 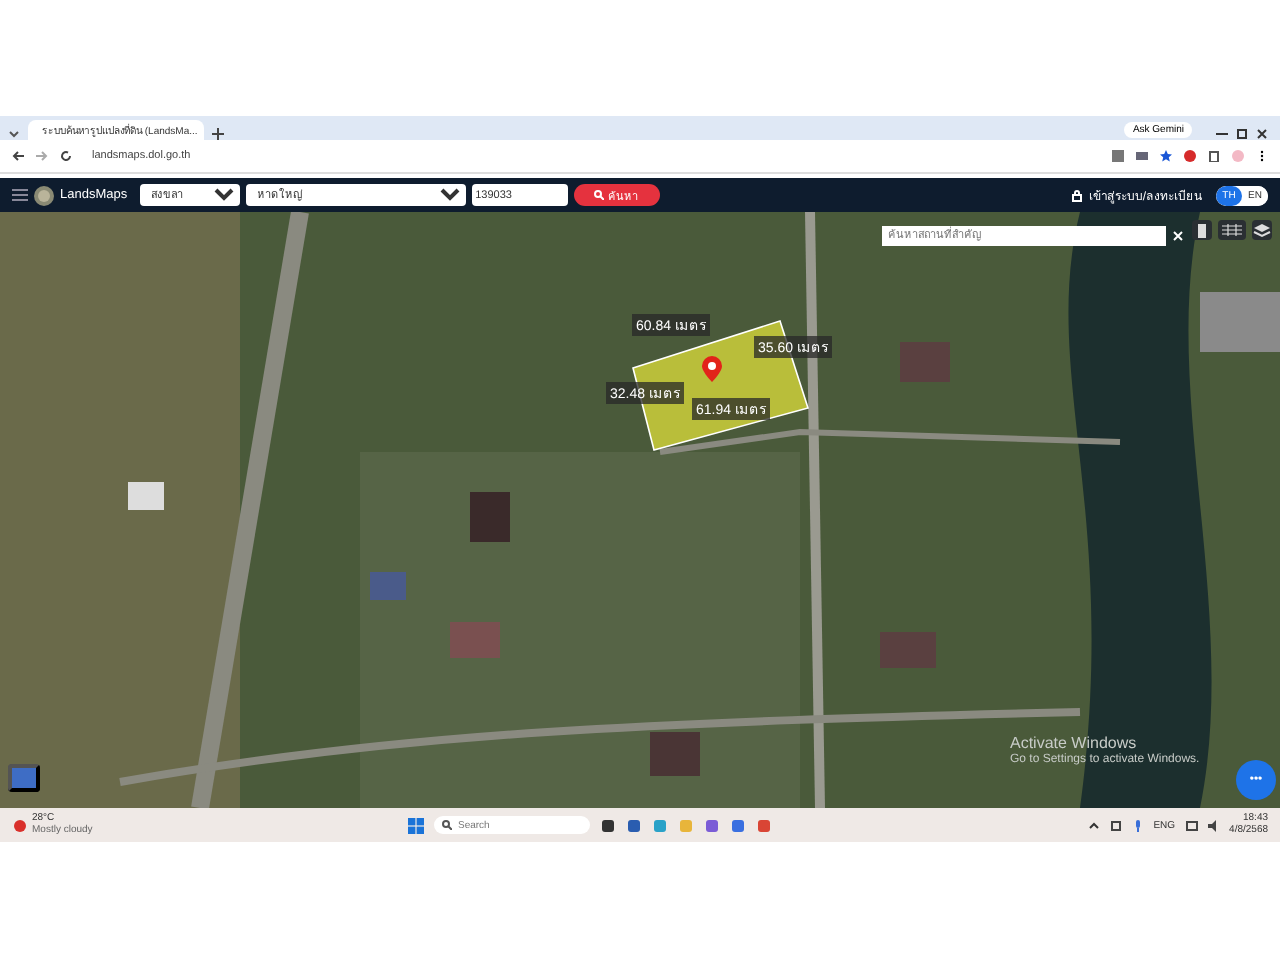 I want to click on lock-icon, so click(x=1077, y=195).